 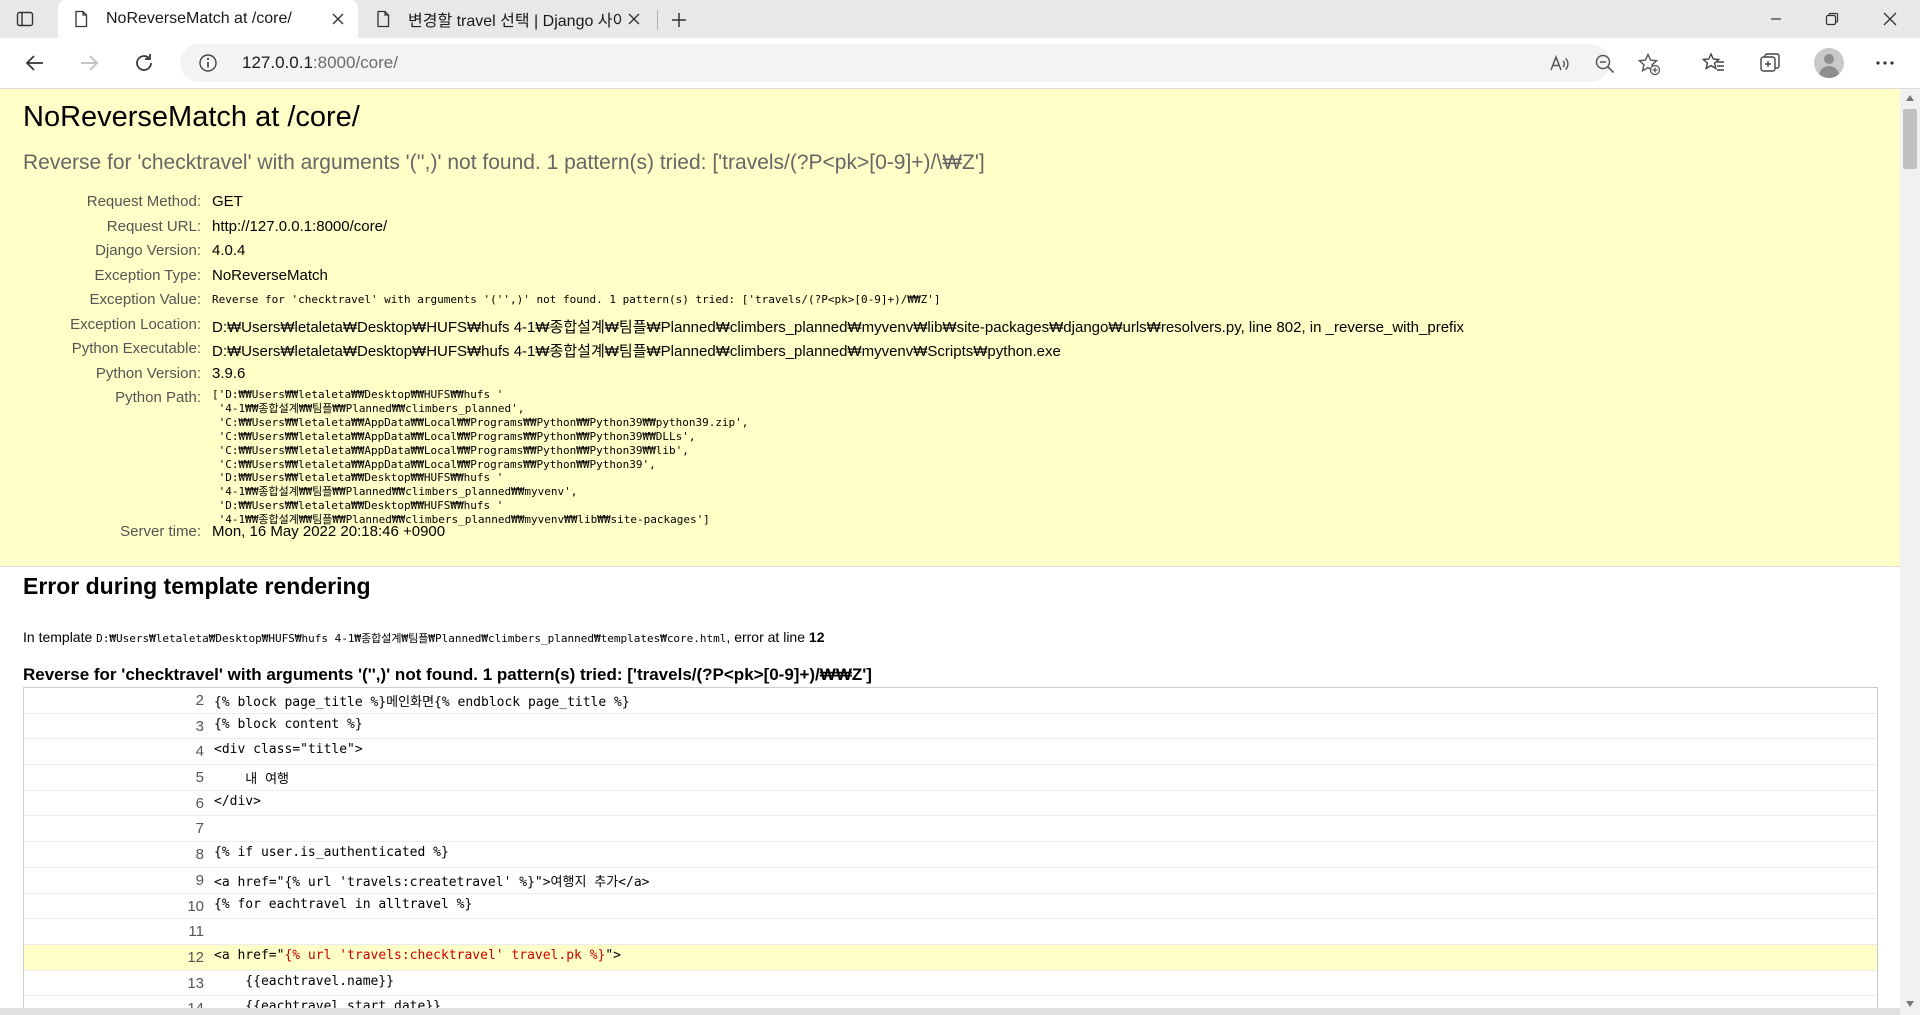 I want to click on read-aloud-icon, so click(x=1559, y=64).